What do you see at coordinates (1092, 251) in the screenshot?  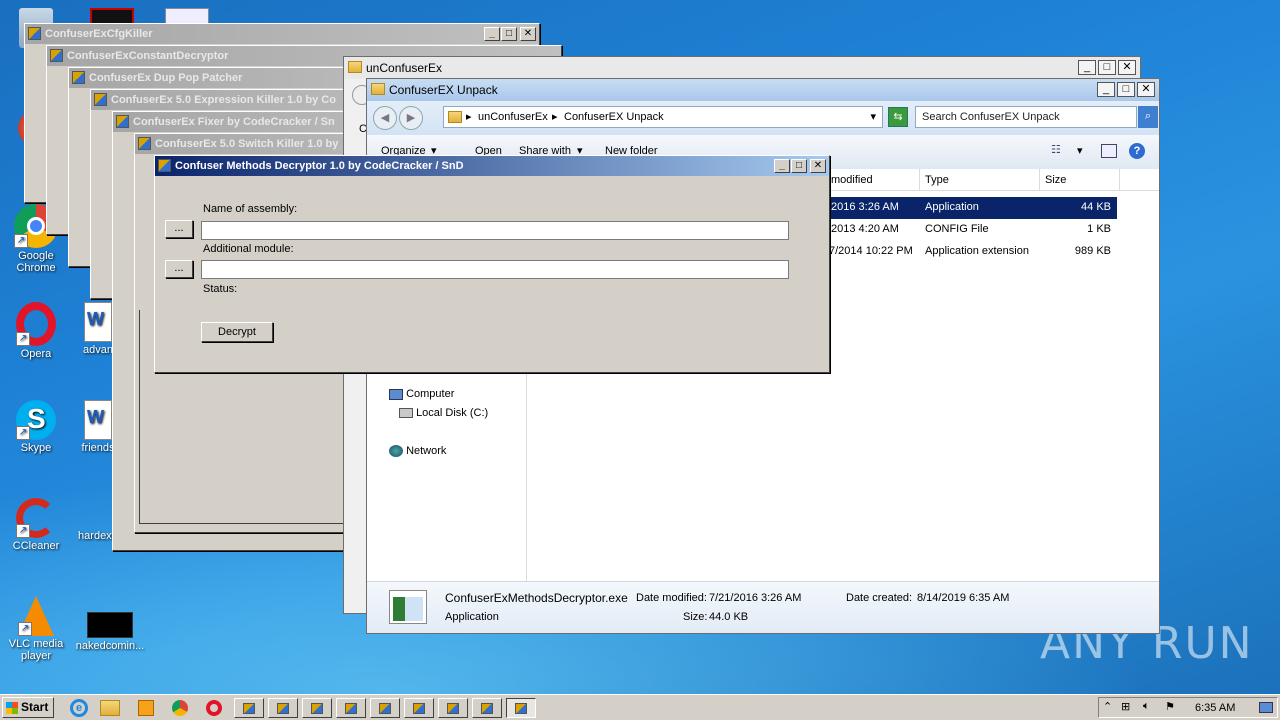 I see `file-size: 989 KB` at bounding box center [1092, 251].